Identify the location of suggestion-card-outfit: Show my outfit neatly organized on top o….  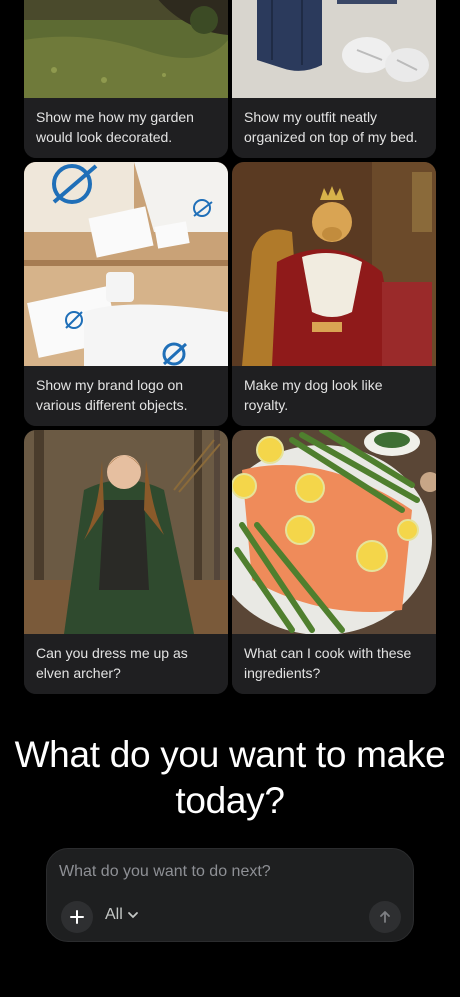
(334, 79).